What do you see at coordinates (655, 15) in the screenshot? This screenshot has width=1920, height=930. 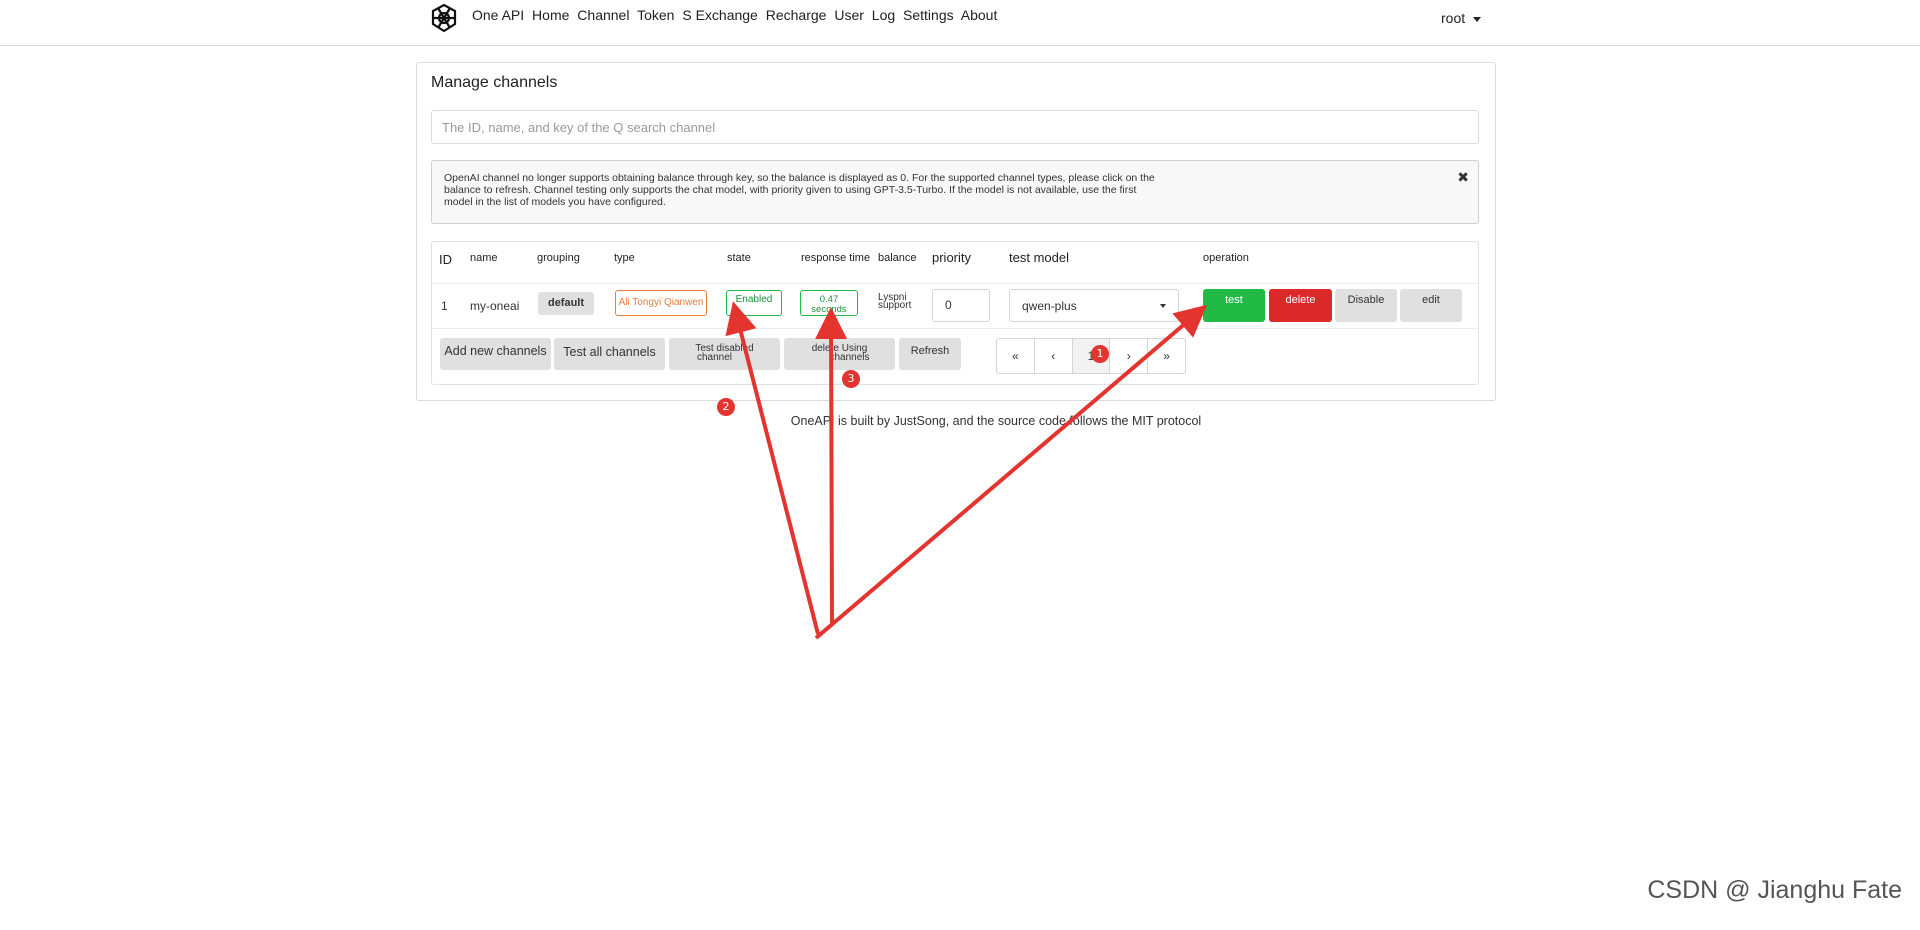 I see `nav-token: Token` at bounding box center [655, 15].